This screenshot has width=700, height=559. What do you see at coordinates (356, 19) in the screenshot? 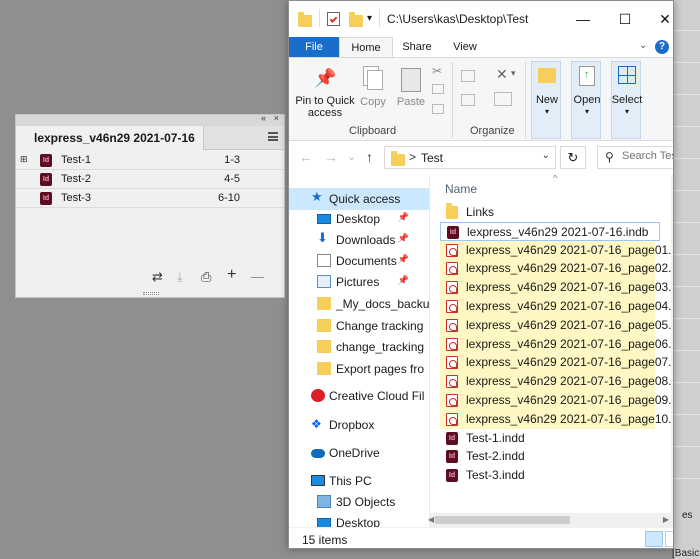
I see `new-folder-icon` at bounding box center [356, 19].